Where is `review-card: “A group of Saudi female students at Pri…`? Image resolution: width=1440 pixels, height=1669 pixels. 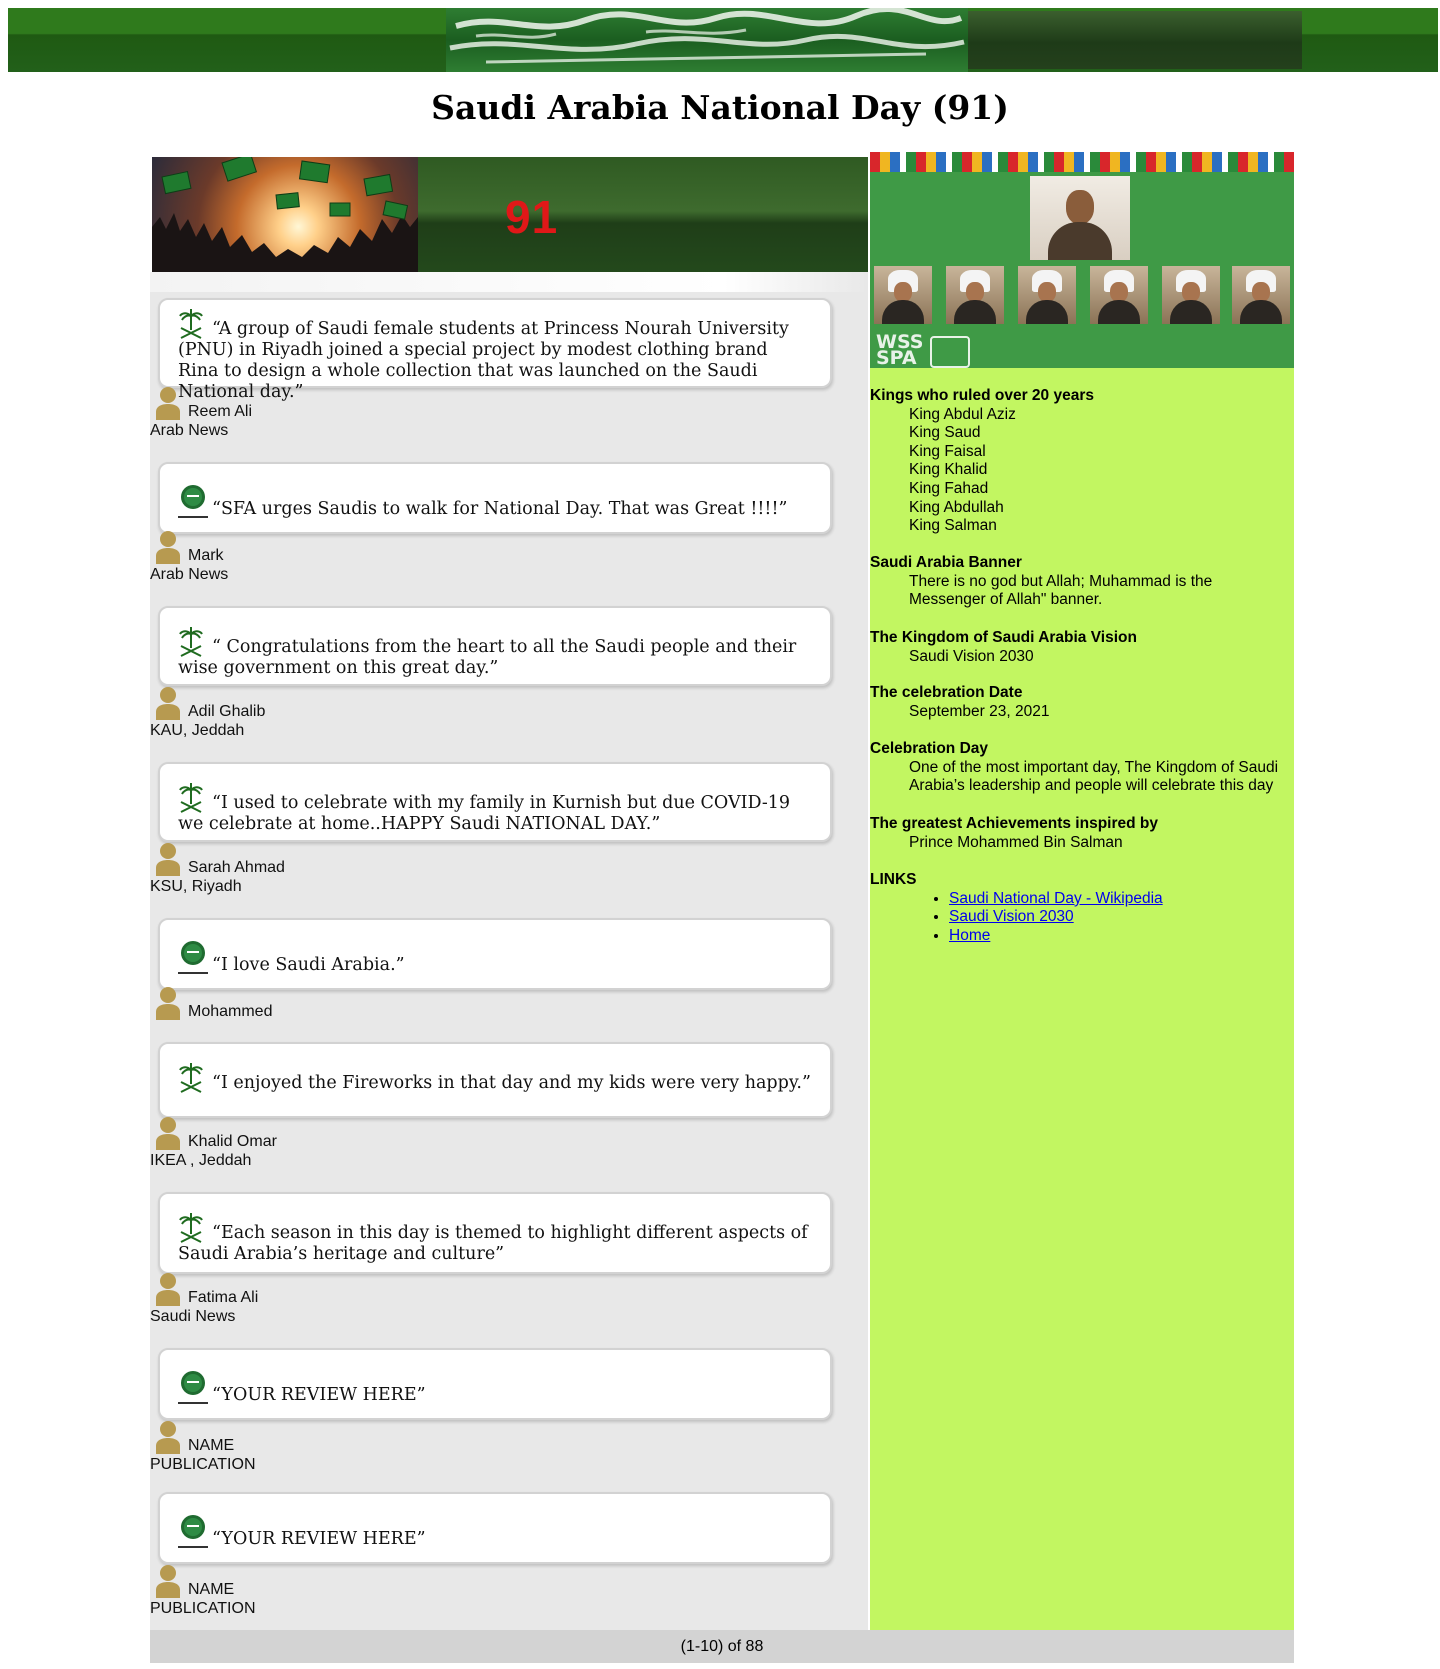
review-card: “A group of Saudi female students at Pri… is located at coordinates (495, 350).